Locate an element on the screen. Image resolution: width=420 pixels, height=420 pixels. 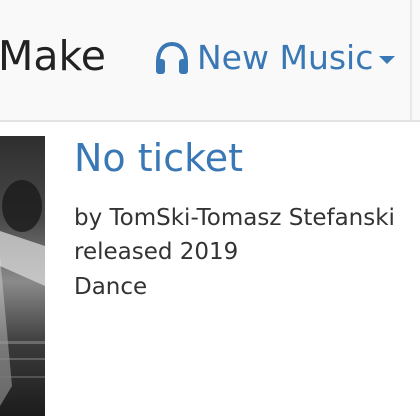
navbar-divider is located at coordinates (210, 121).